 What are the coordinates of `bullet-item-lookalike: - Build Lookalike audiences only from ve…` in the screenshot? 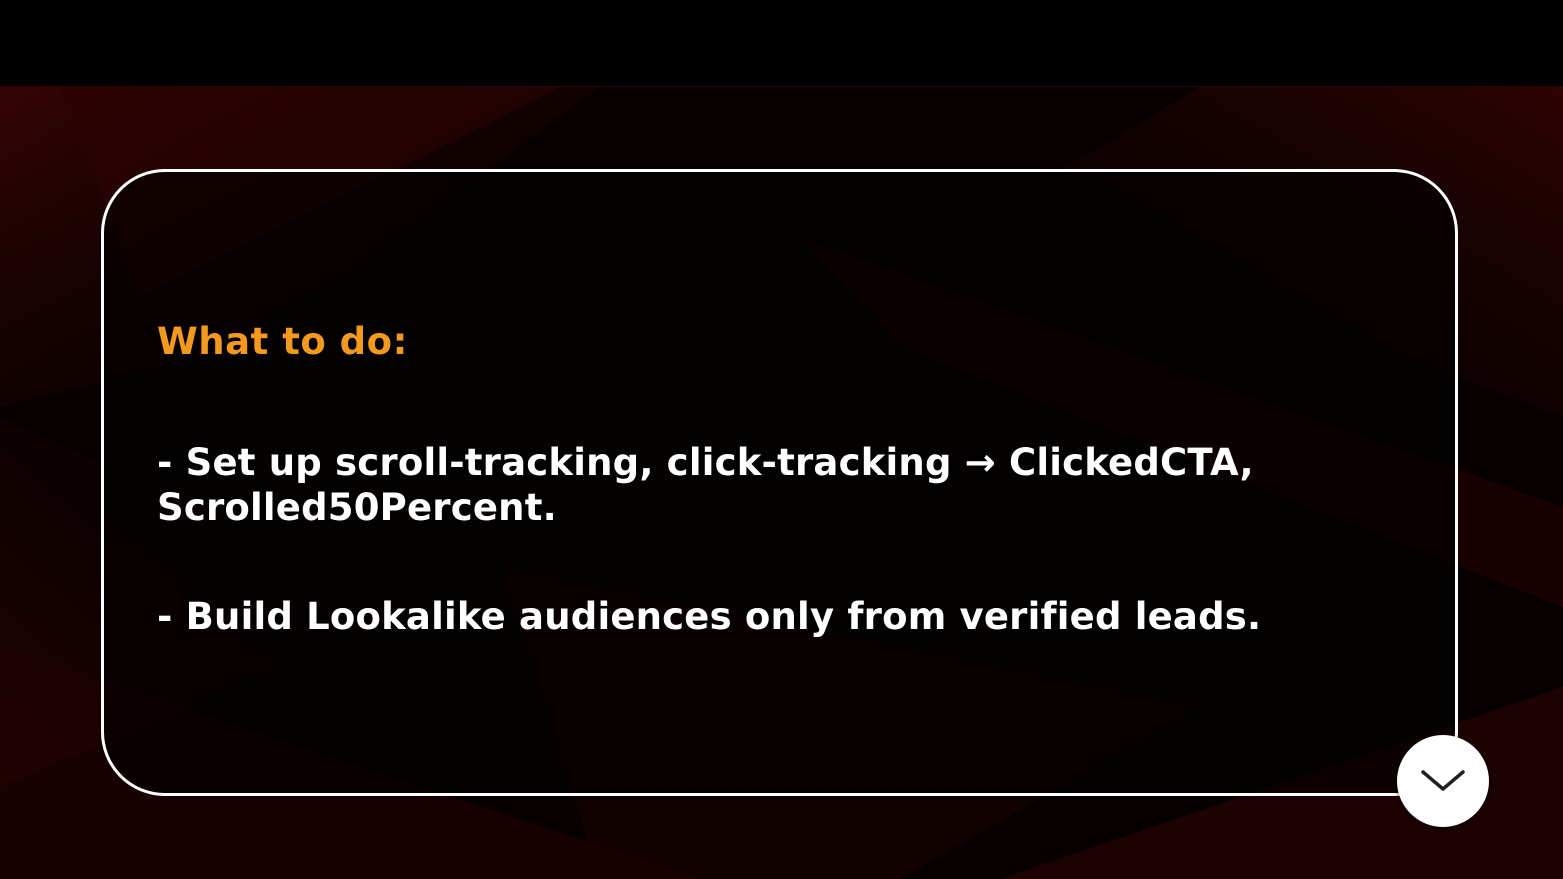 It's located at (709, 616).